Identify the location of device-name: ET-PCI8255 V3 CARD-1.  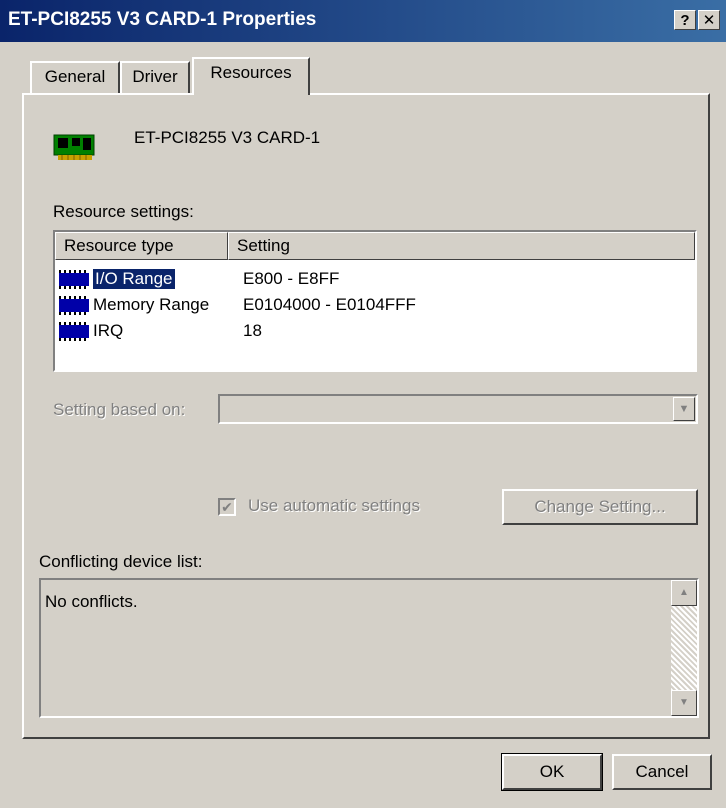
(227, 137).